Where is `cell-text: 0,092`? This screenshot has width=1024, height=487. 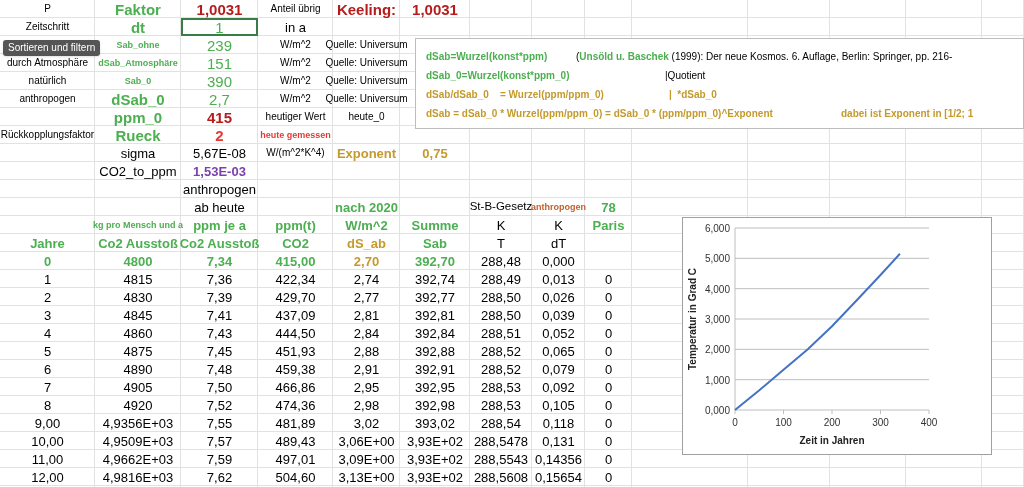
cell-text: 0,092 is located at coordinates (558, 387).